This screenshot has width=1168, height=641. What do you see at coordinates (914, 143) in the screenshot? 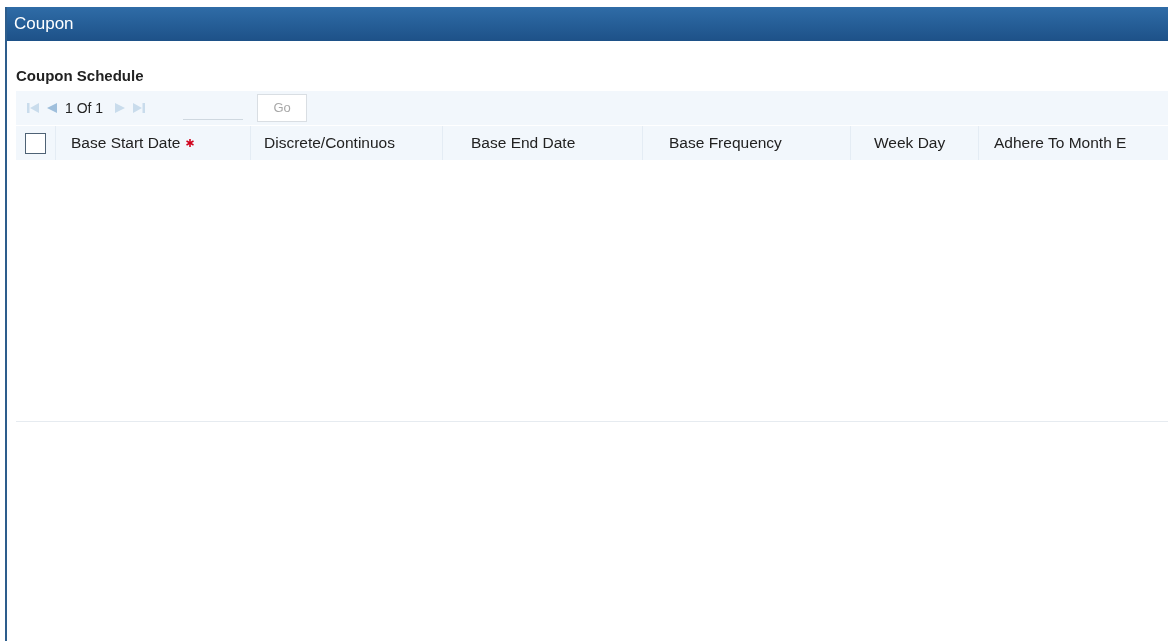
I see `column-header: Week Day` at bounding box center [914, 143].